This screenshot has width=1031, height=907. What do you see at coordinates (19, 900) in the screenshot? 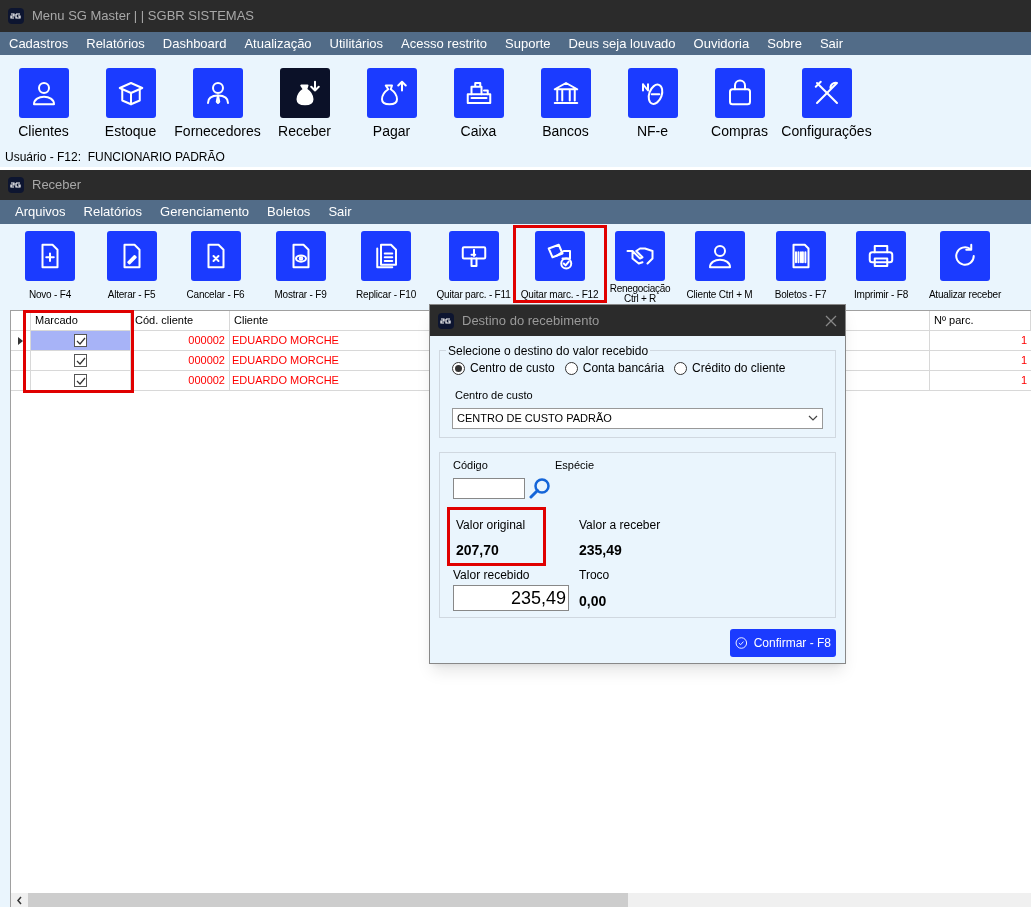
I see `scroll-left-icon` at bounding box center [19, 900].